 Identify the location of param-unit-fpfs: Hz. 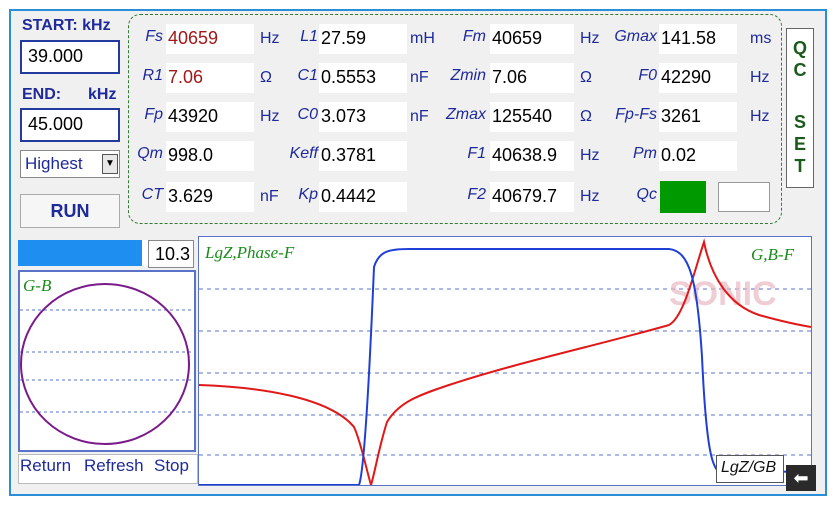
(760, 116).